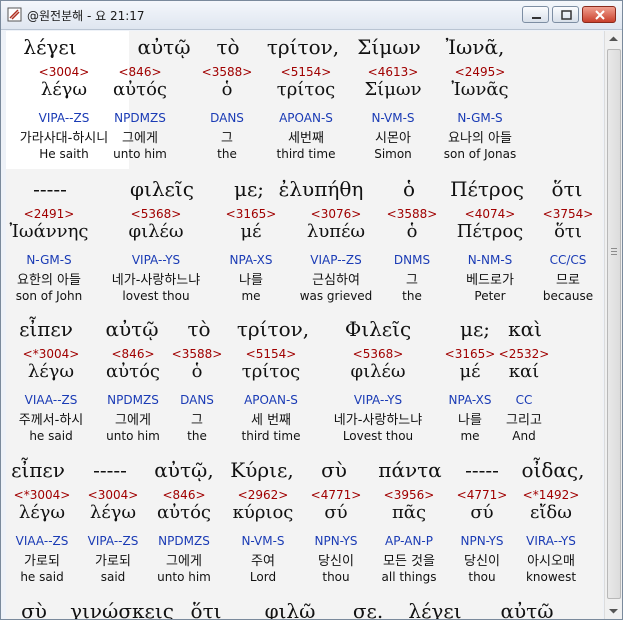  What do you see at coordinates (311, 15) in the screenshot?
I see `title-bar: @원전분해 - 요 21:17` at bounding box center [311, 15].